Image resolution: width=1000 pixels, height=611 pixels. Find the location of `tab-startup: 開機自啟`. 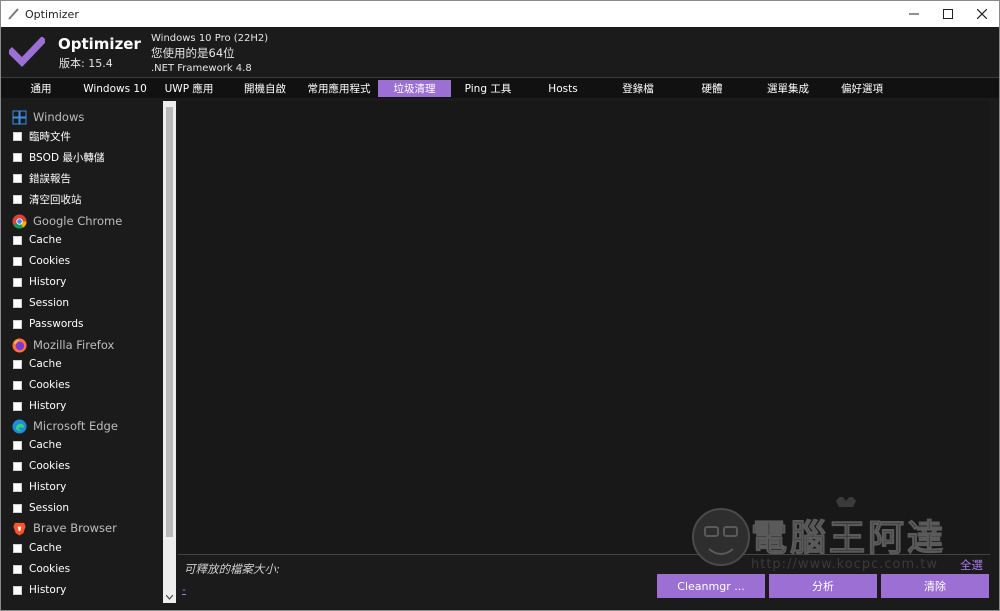

tab-startup: 開機自啟 is located at coordinates (265, 88).